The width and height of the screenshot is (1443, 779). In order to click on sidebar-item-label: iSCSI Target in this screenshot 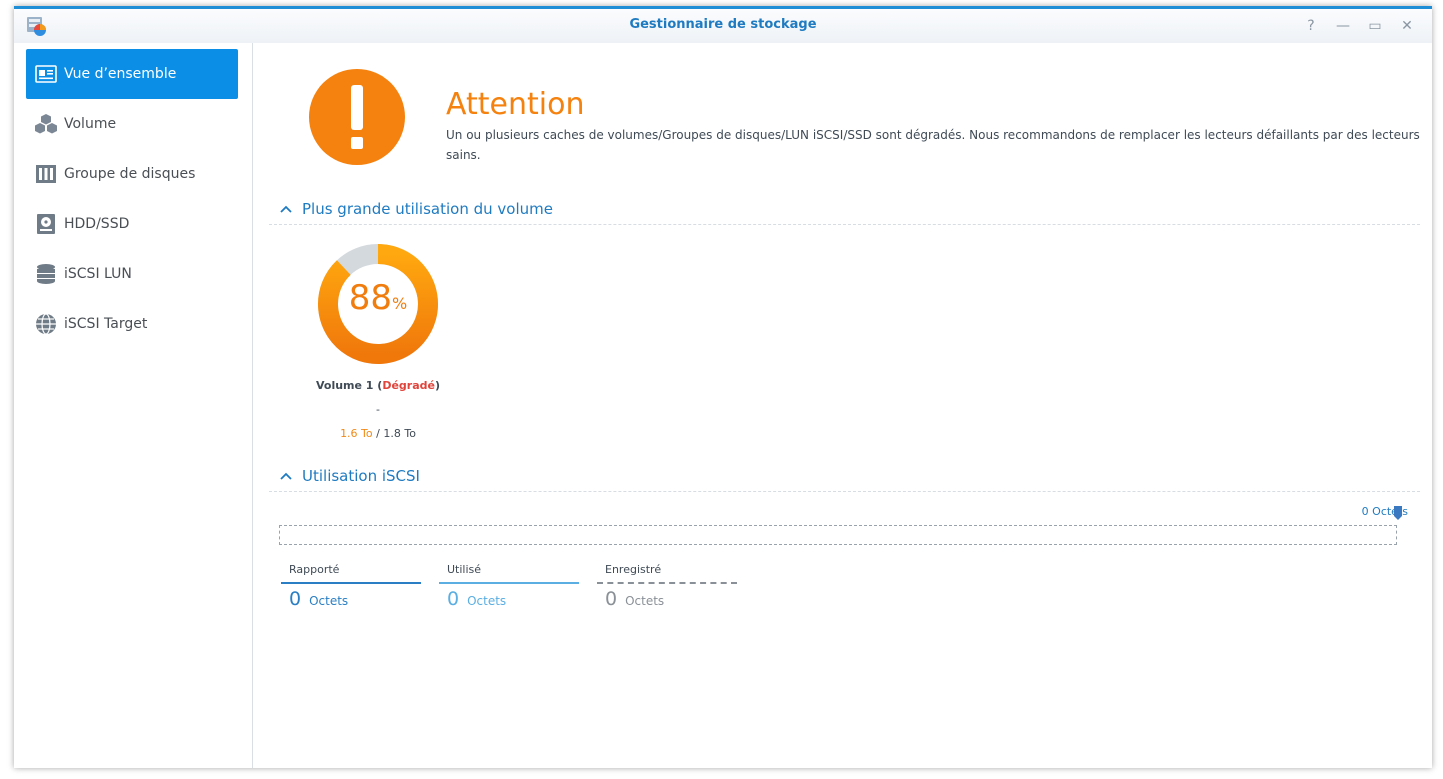, I will do `click(106, 324)`.